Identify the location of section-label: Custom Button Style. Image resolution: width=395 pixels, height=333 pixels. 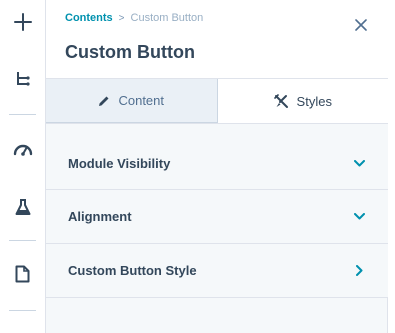
(132, 270).